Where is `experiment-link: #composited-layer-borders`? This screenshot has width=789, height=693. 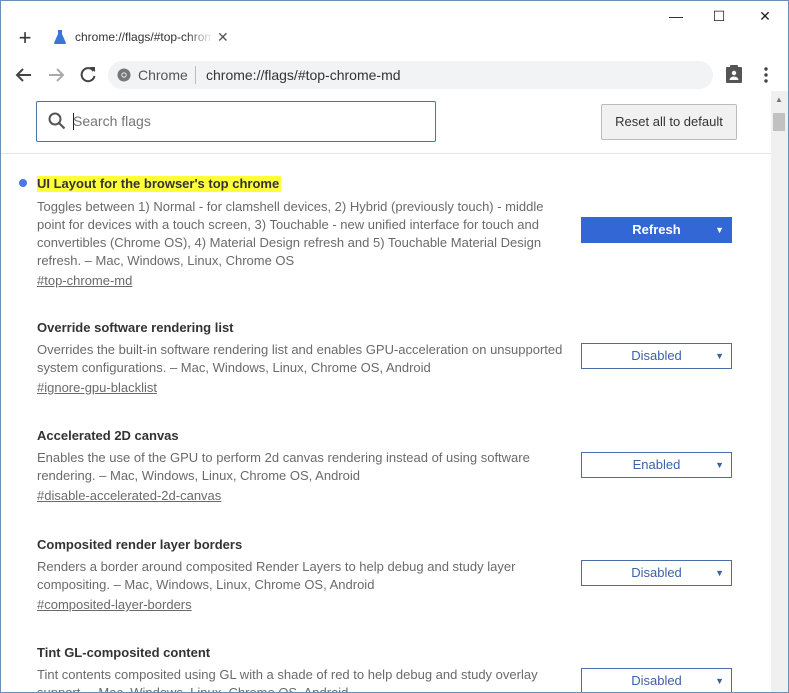
experiment-link: #composited-layer-borders is located at coordinates (307, 605).